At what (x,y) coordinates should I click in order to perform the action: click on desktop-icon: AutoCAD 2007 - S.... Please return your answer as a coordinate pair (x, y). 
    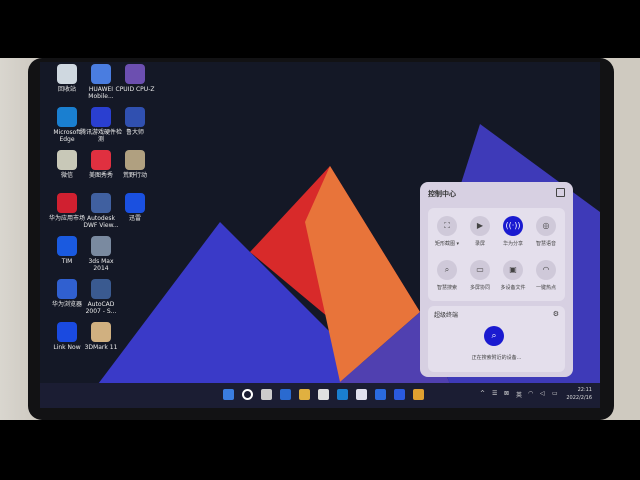
    Looking at the image, I should click on (101, 297).